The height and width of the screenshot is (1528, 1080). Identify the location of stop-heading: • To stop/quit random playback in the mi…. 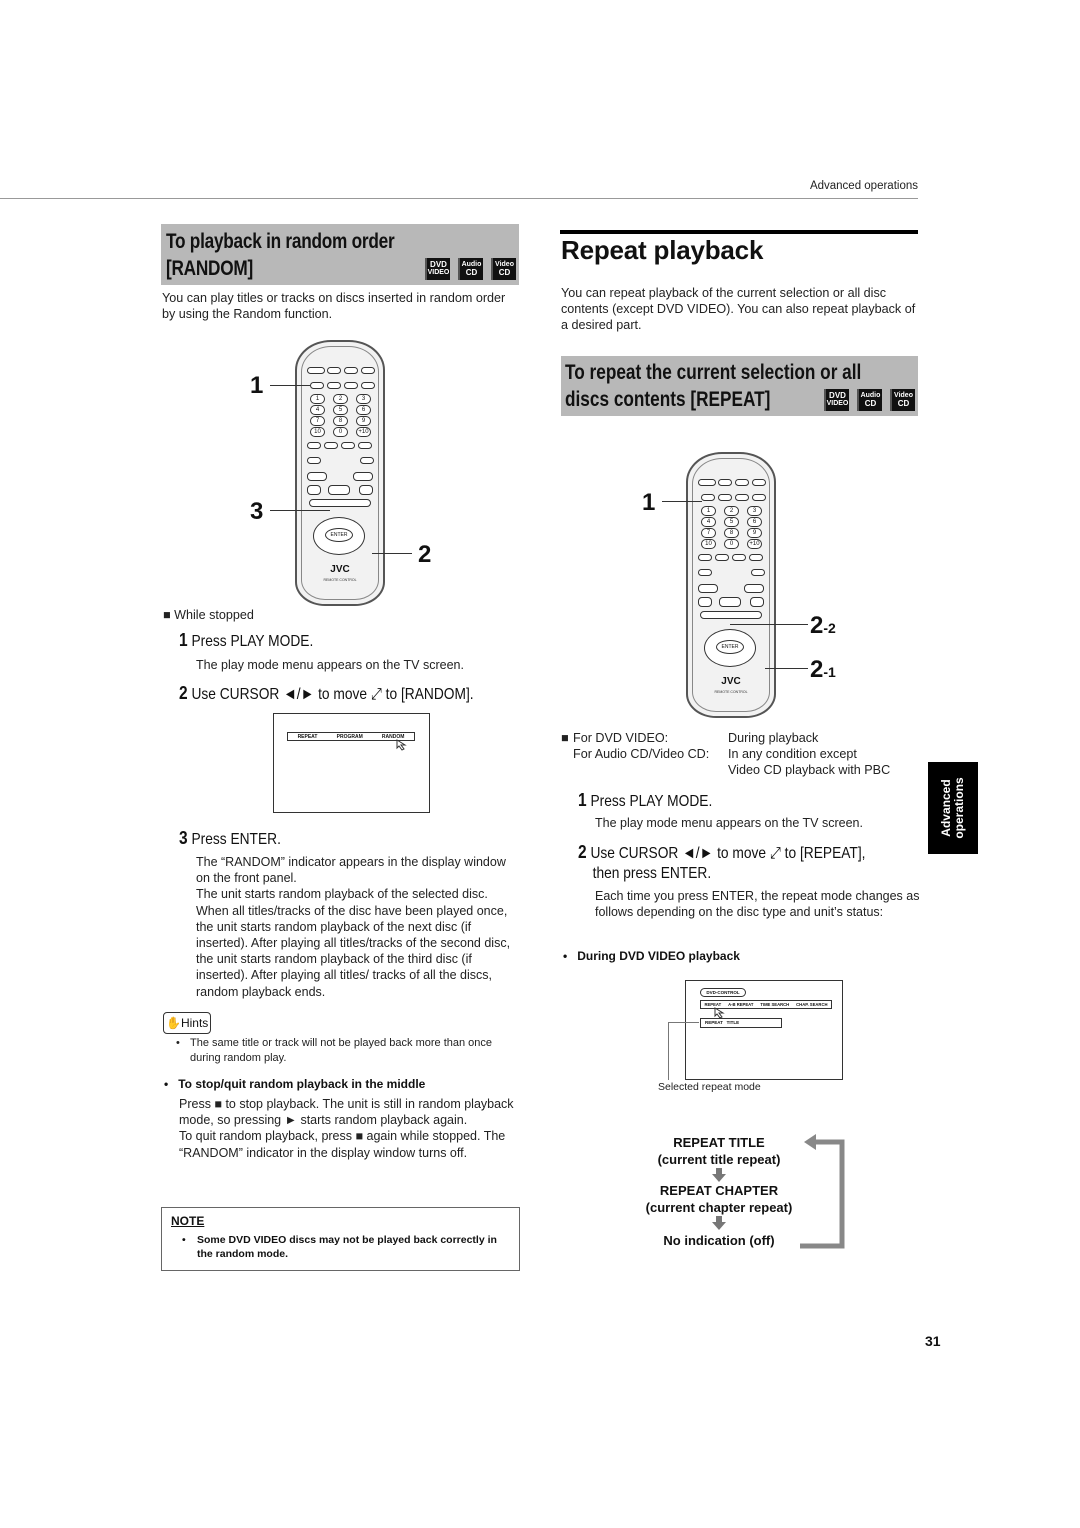
(295, 1084).